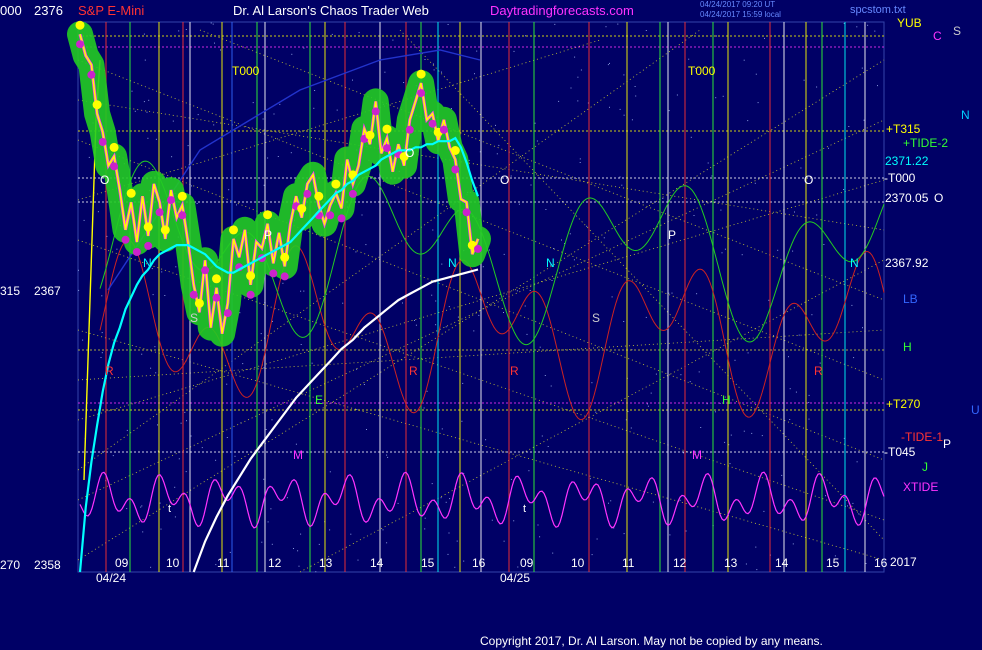 The image size is (982, 650). I want to click on plot-letter-s: S, so click(194, 318).